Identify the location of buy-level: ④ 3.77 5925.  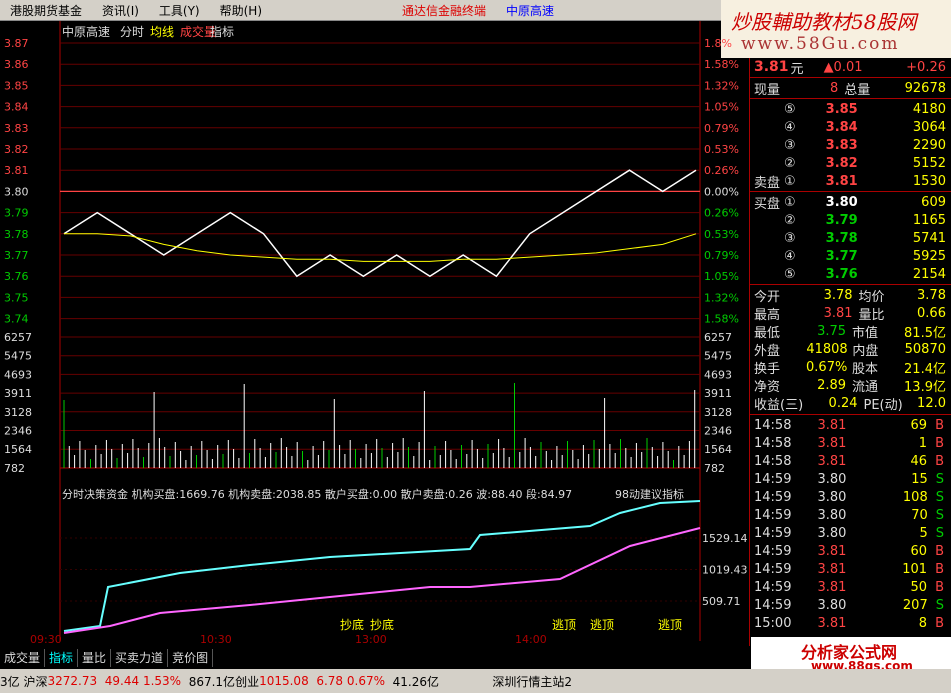
(865, 256).